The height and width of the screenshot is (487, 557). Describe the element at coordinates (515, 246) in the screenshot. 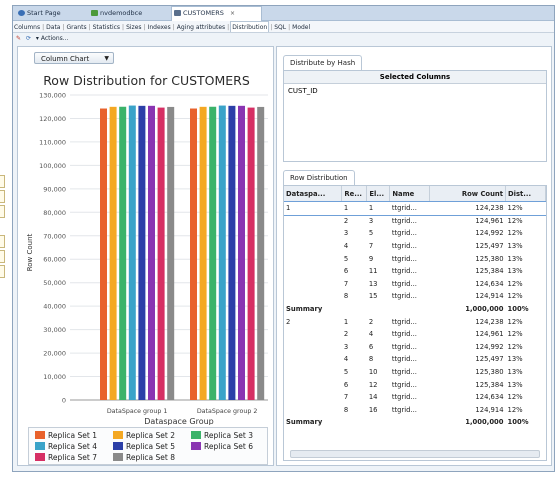

I see `distribution-cell: 13%` at that location.